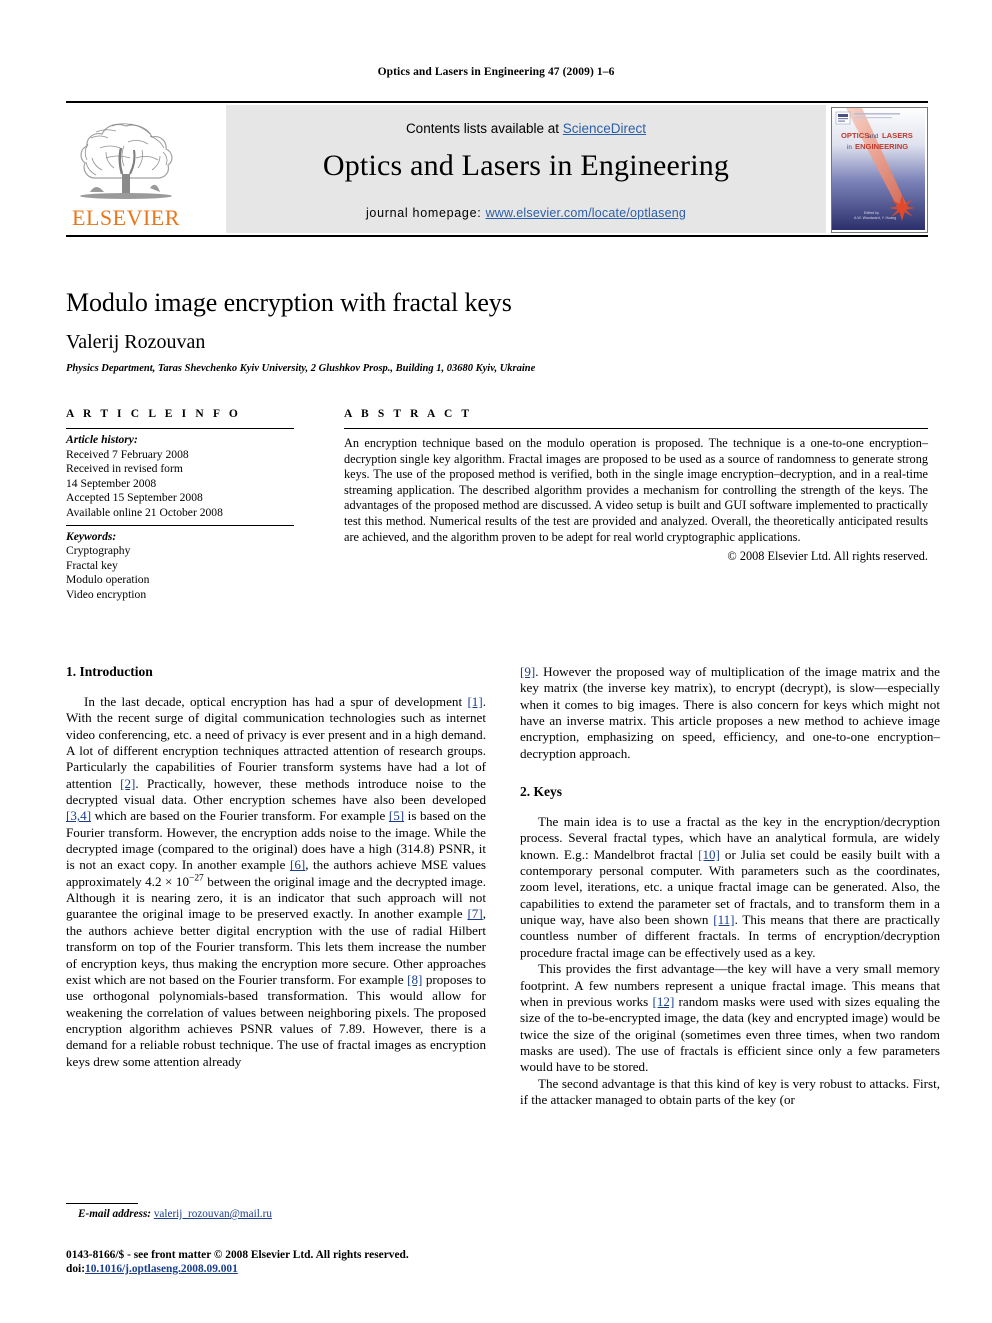 The image size is (992, 1323). Describe the element at coordinates (136, 342) in the screenshot. I see `article-author: Valerij Rozouvan` at that location.